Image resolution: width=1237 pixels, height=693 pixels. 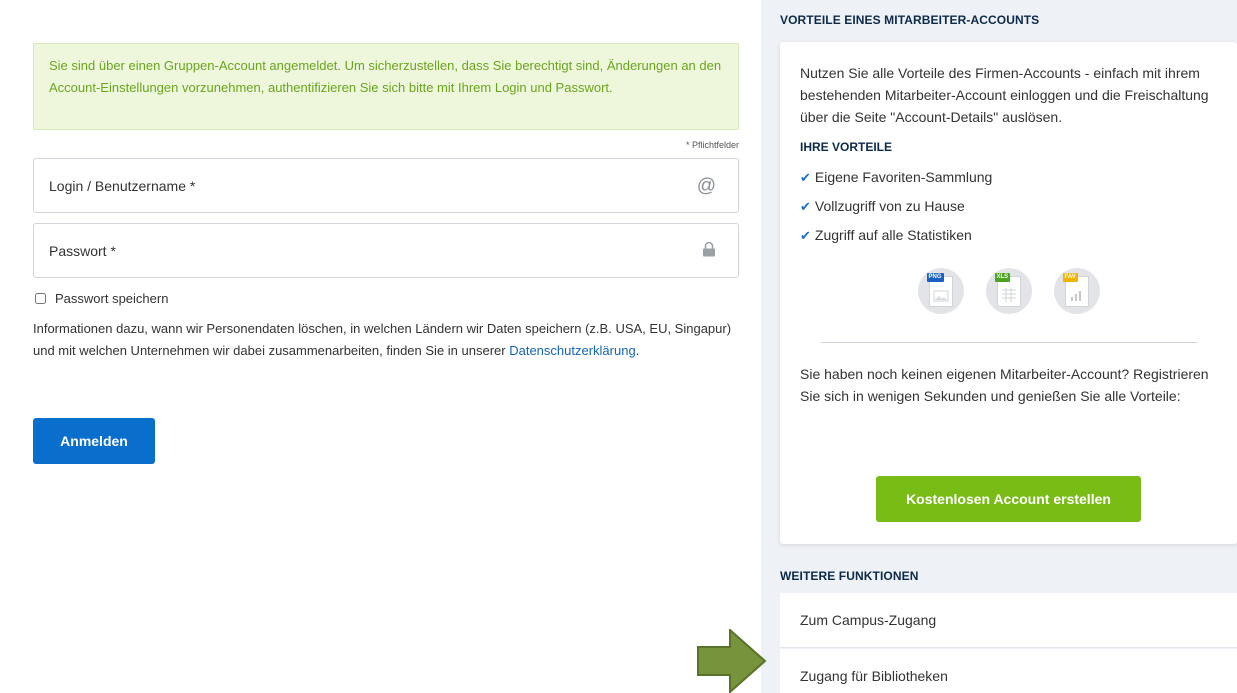 What do you see at coordinates (94, 441) in the screenshot?
I see `login-button: Anmelden` at bounding box center [94, 441].